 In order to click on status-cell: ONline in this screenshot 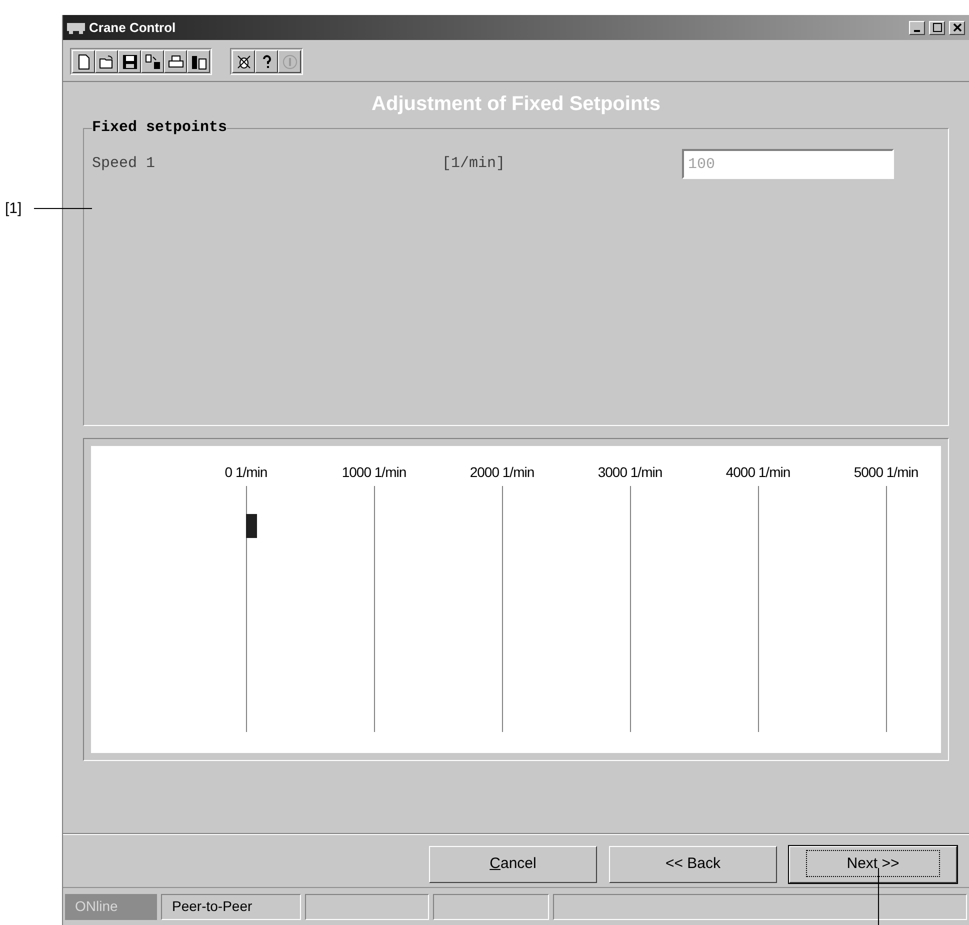, I will do `click(111, 907)`.